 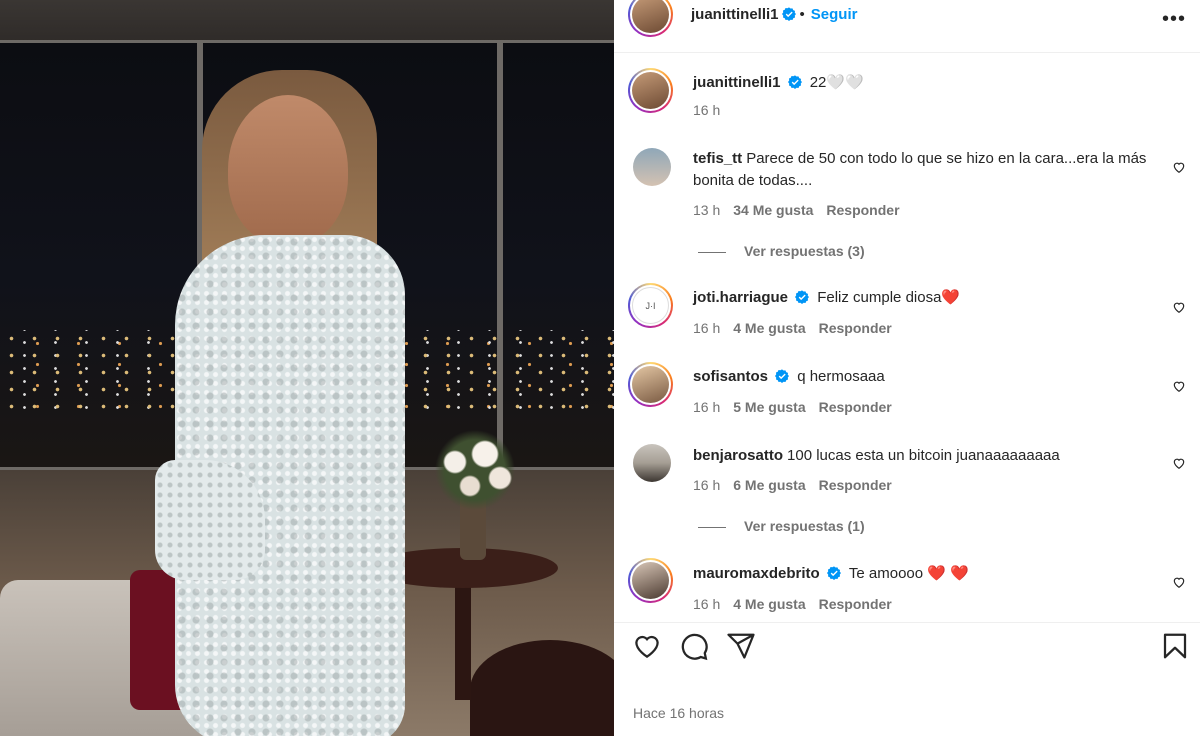 What do you see at coordinates (707, 210) in the screenshot?
I see `comment-time: 13 h` at bounding box center [707, 210].